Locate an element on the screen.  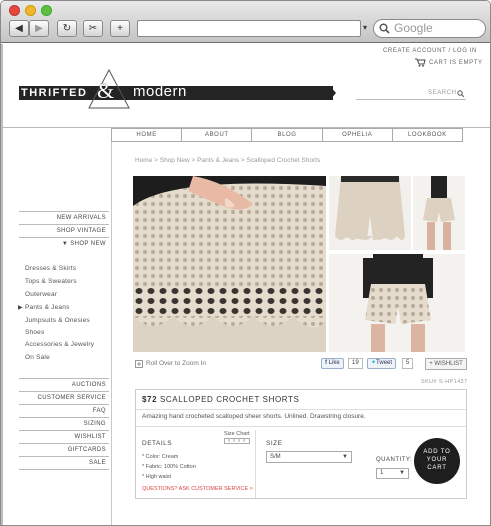
sidebar-item-giftcards: GIFTCARDS is located at coordinates (64, 449).